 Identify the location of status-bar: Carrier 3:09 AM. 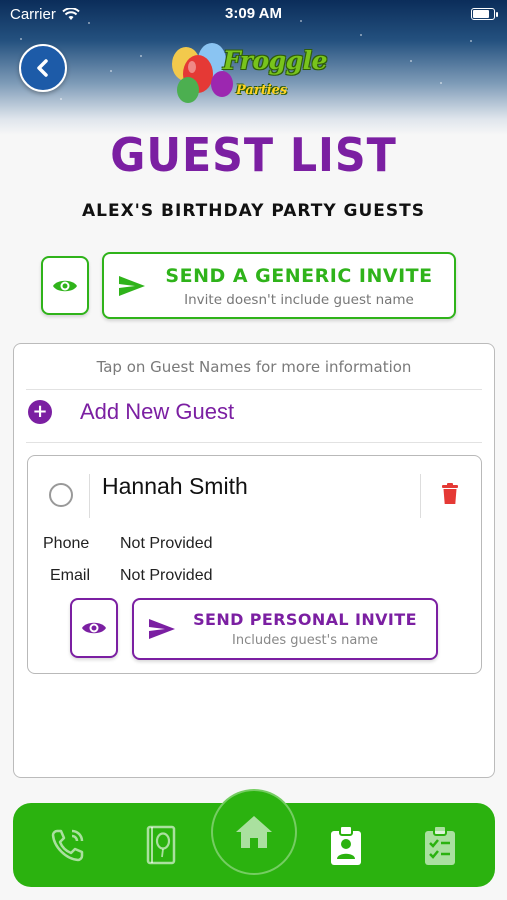
(253, 14).